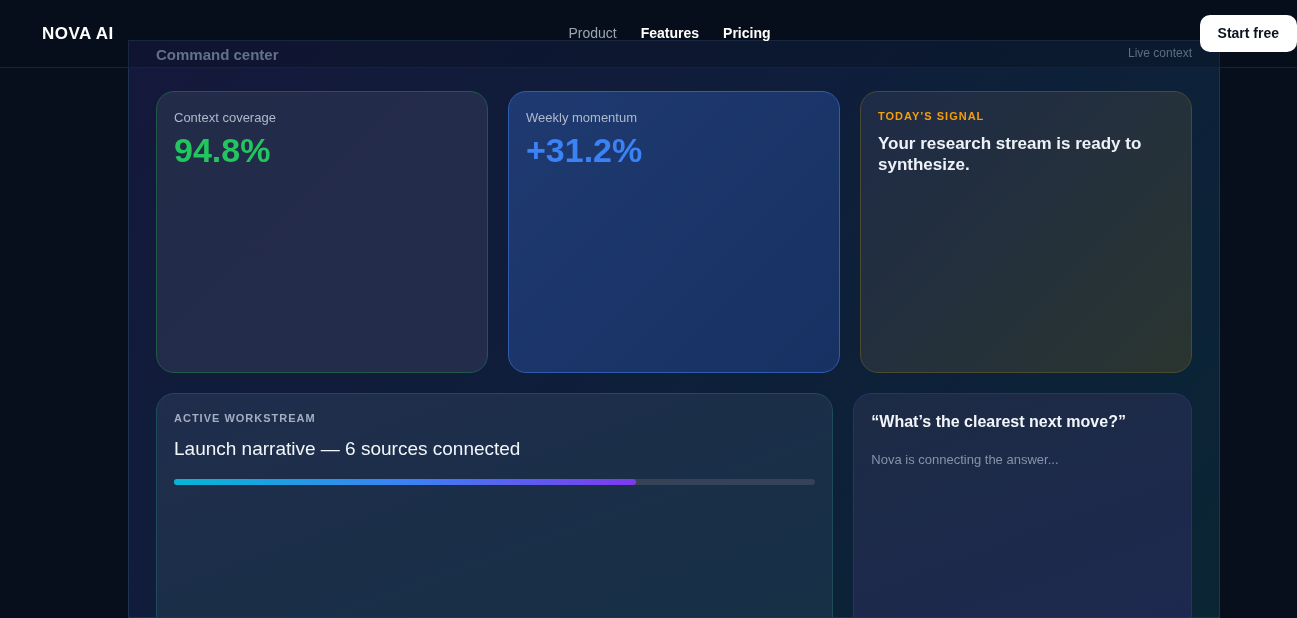 The height and width of the screenshot is (618, 1297). What do you see at coordinates (747, 33) in the screenshot?
I see `nav-link: Pricing` at bounding box center [747, 33].